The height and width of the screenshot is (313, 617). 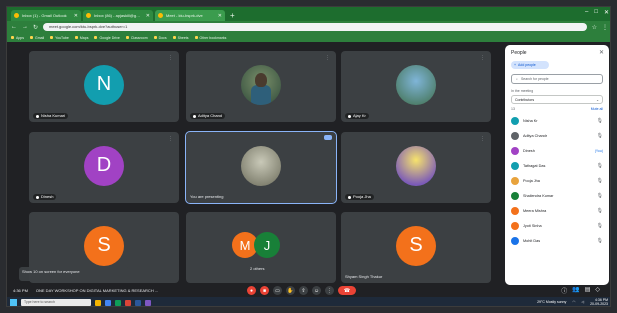 What do you see at coordinates (557, 99) in the screenshot?
I see `contributors-dropdown: Contributors ⌄` at bounding box center [557, 99].